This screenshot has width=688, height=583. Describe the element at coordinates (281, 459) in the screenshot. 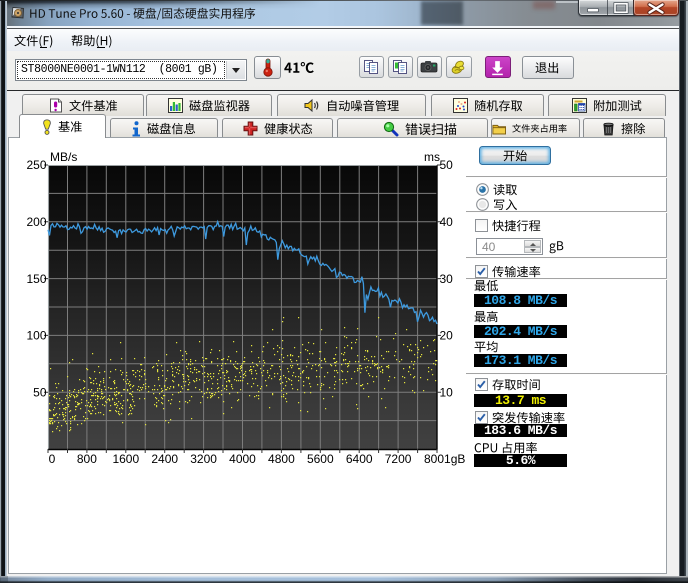

I see `svg-text: 4800` at that location.